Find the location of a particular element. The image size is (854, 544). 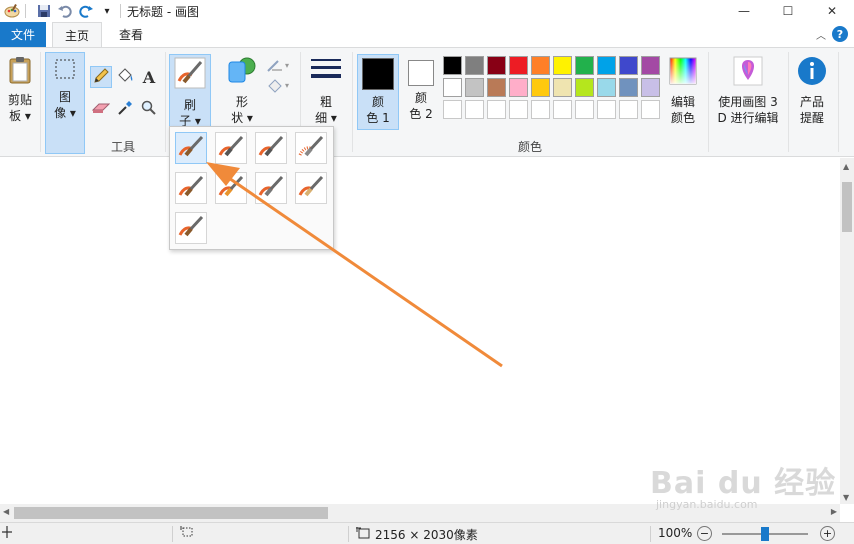

scroll-left-icon: ◀ is located at coordinates (6, 511).